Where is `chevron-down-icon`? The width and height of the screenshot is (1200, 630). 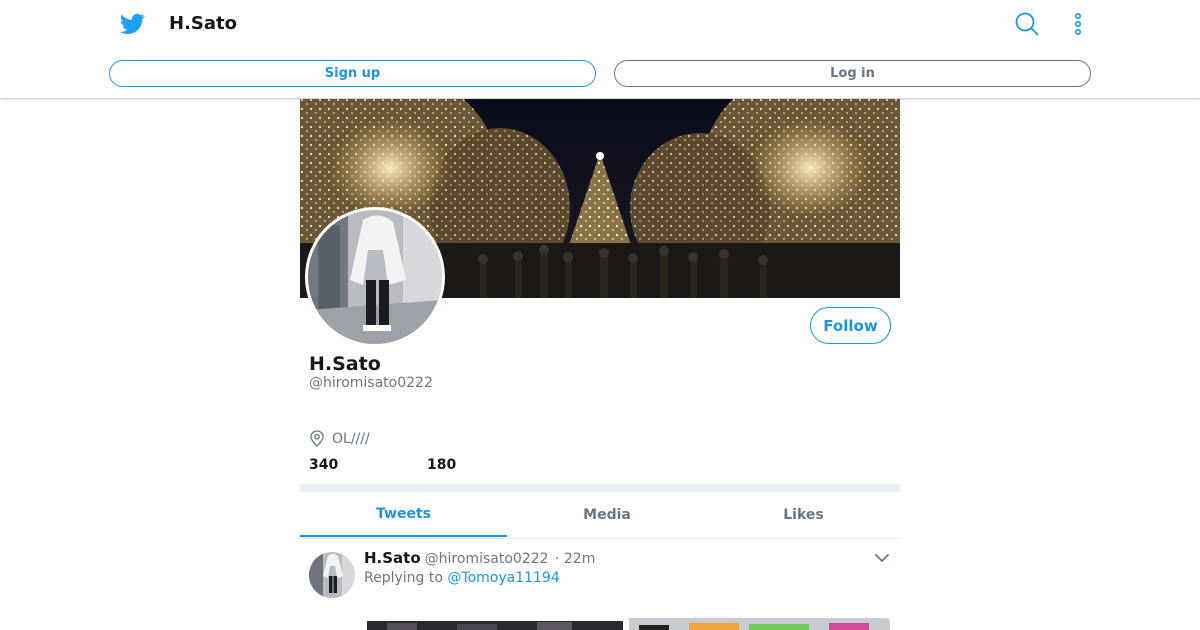 chevron-down-icon is located at coordinates (882, 558).